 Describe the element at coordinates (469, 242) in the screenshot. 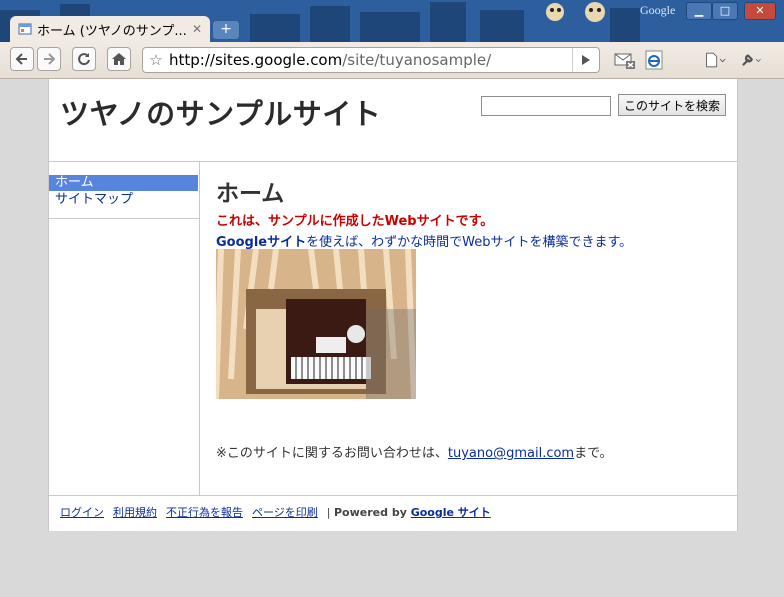

I see `description-rest: を使えば、わずかな時間でWebサイトを構築できます。` at that location.